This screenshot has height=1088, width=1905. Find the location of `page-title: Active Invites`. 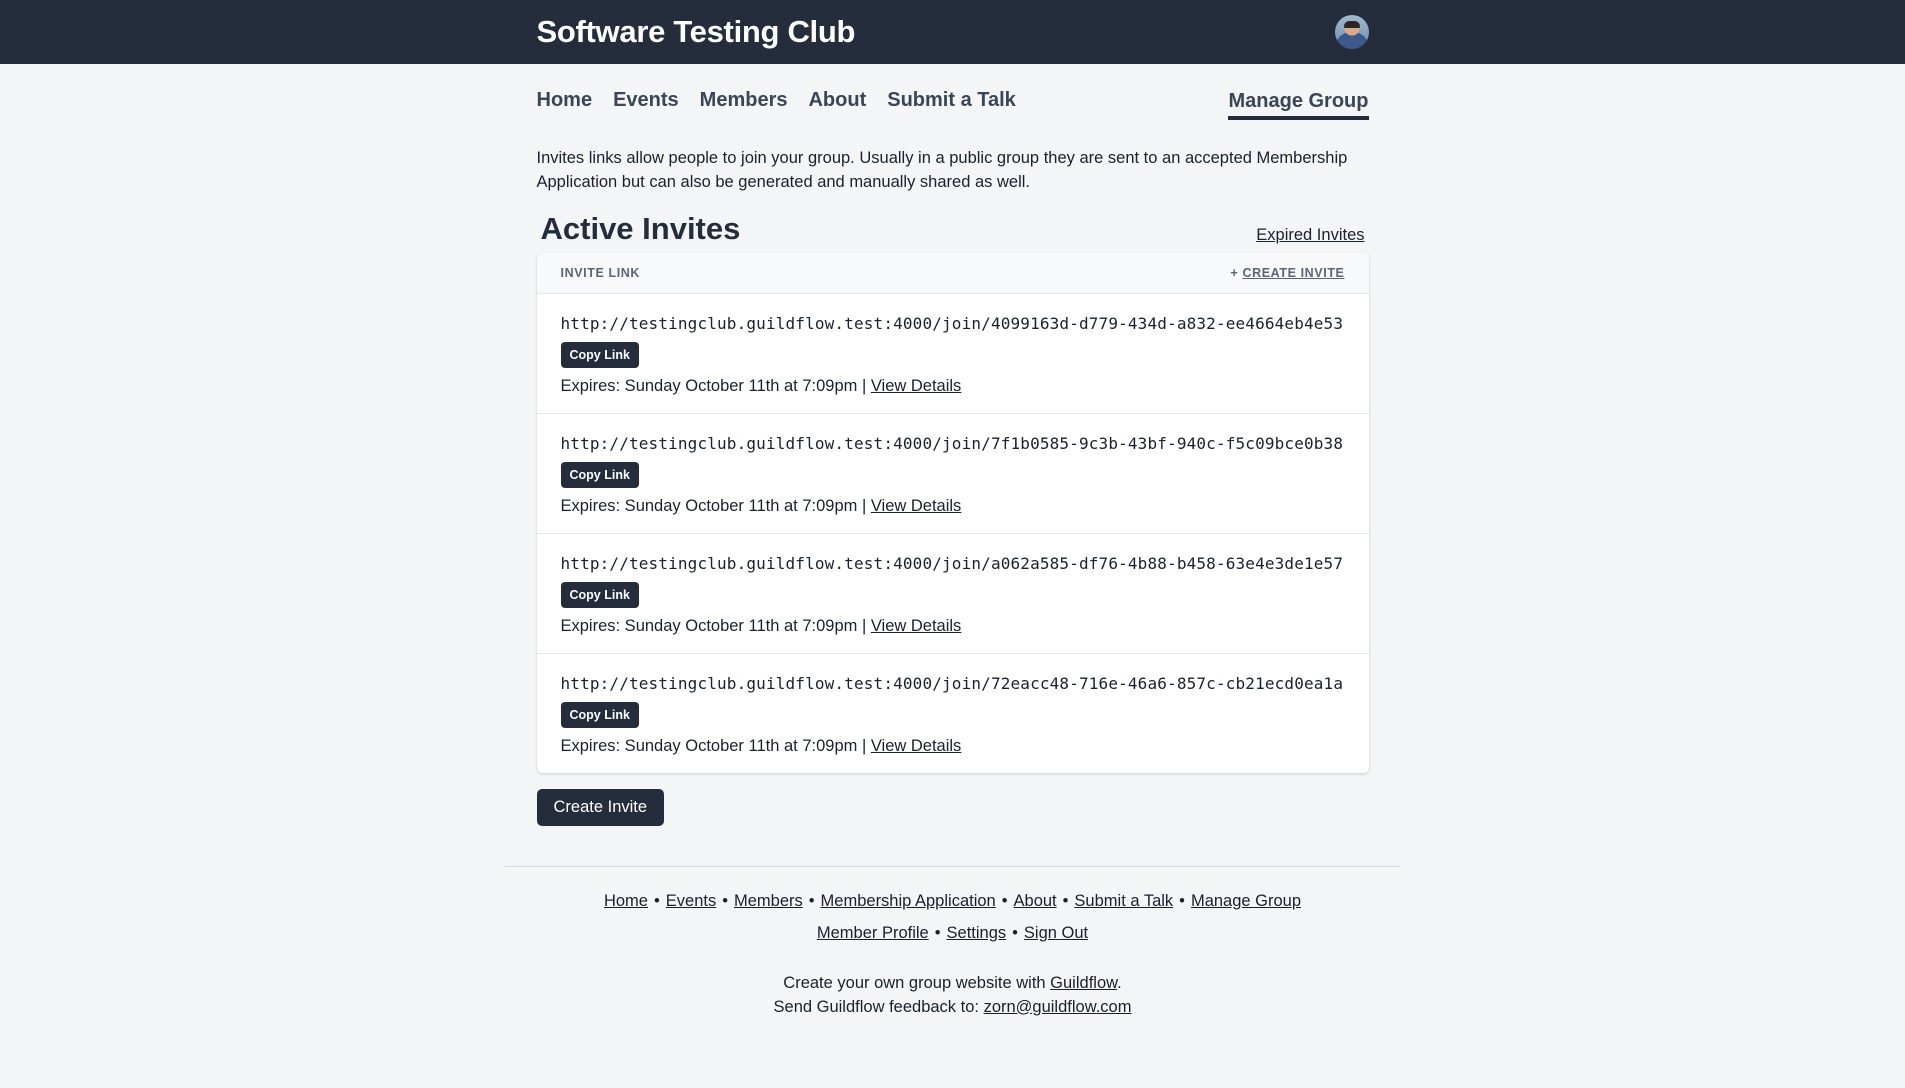

page-title: Active Invites is located at coordinates (640, 228).